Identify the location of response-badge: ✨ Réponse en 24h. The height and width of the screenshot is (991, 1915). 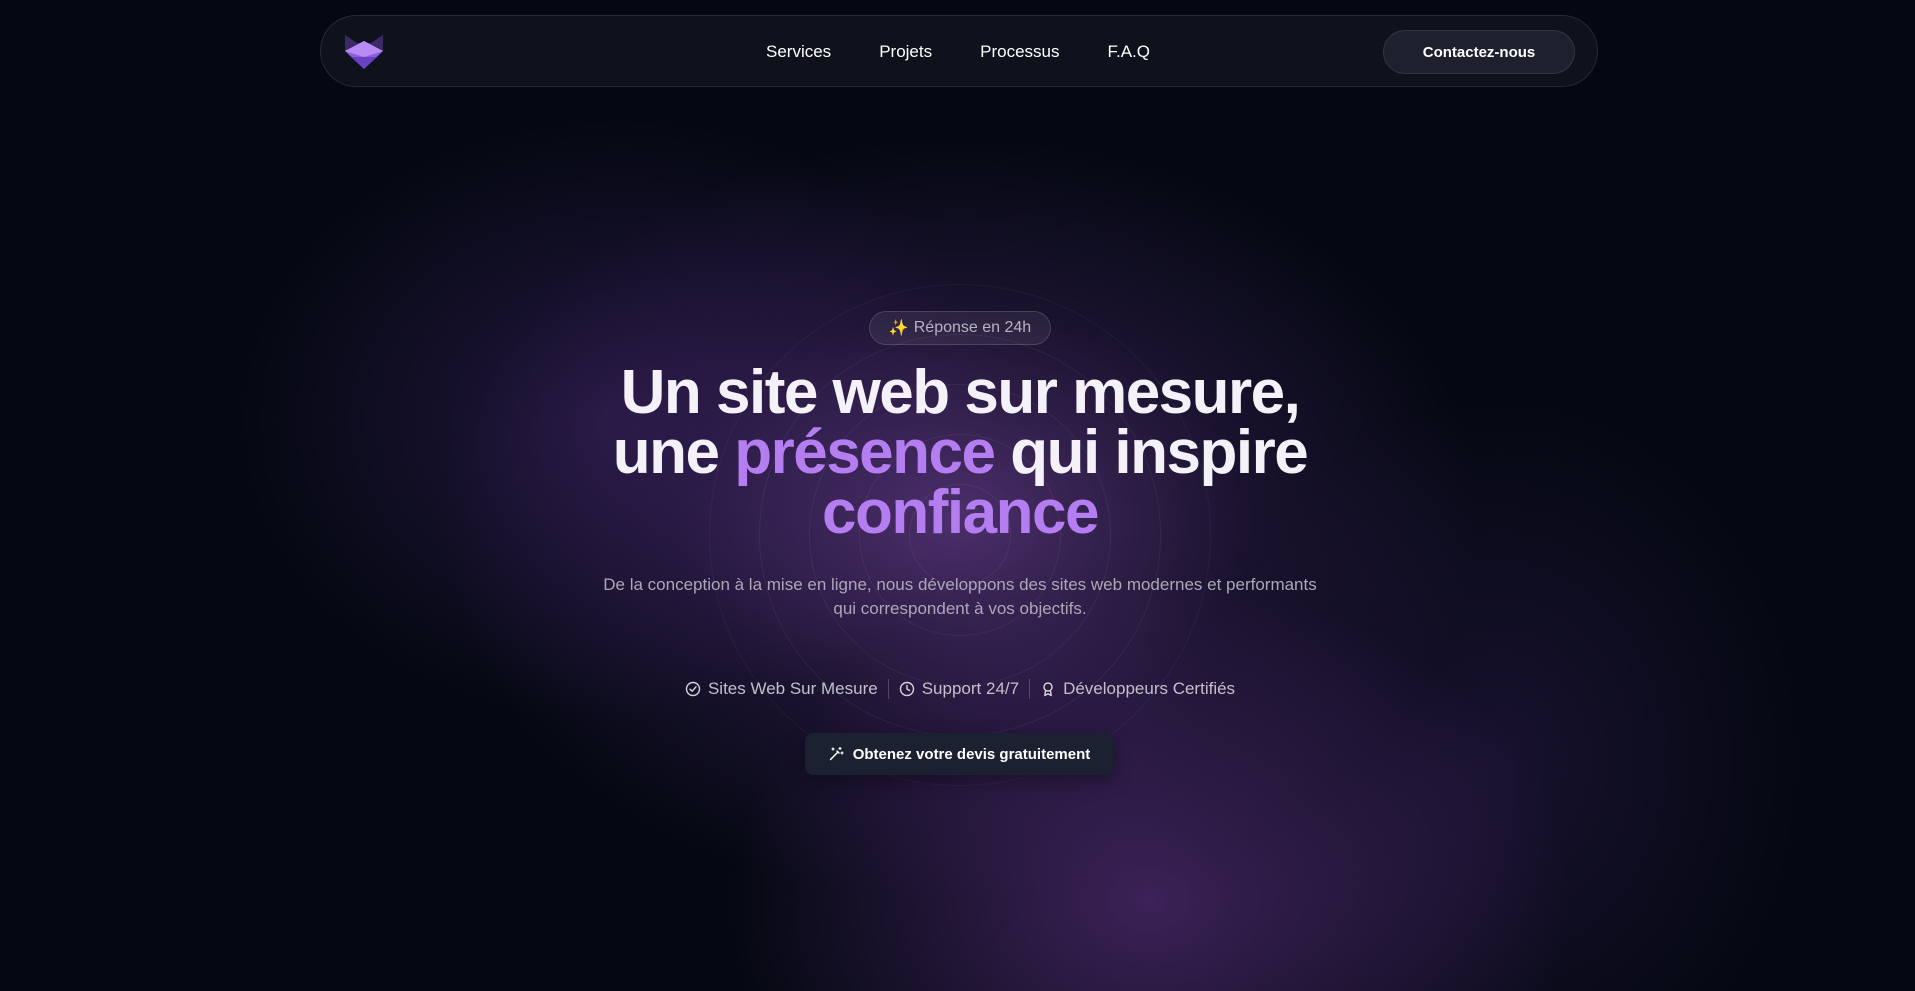
(960, 328).